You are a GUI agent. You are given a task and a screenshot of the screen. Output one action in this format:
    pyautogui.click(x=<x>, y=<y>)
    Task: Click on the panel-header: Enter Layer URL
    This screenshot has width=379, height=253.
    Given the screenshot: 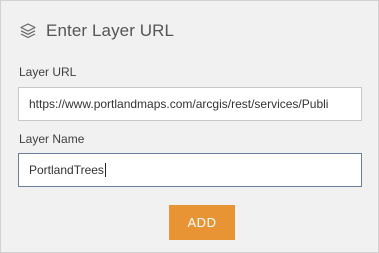 What is the action you would take?
    pyautogui.click(x=96, y=31)
    